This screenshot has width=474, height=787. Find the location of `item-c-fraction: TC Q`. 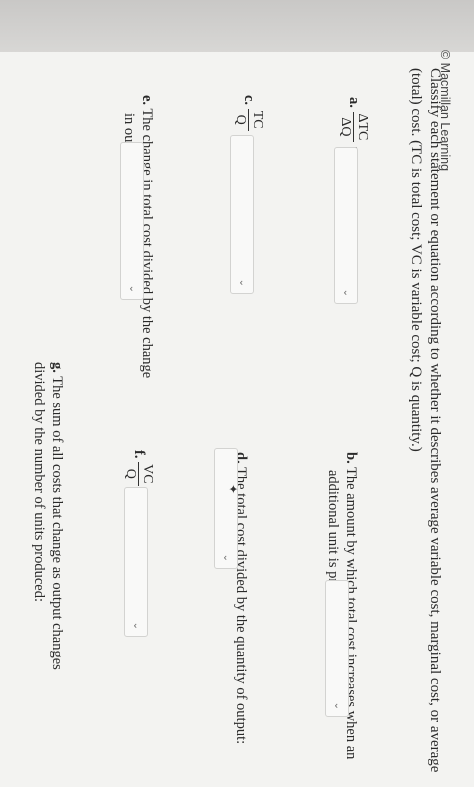

item-c-fraction: TC Q is located at coordinates (249, 119).